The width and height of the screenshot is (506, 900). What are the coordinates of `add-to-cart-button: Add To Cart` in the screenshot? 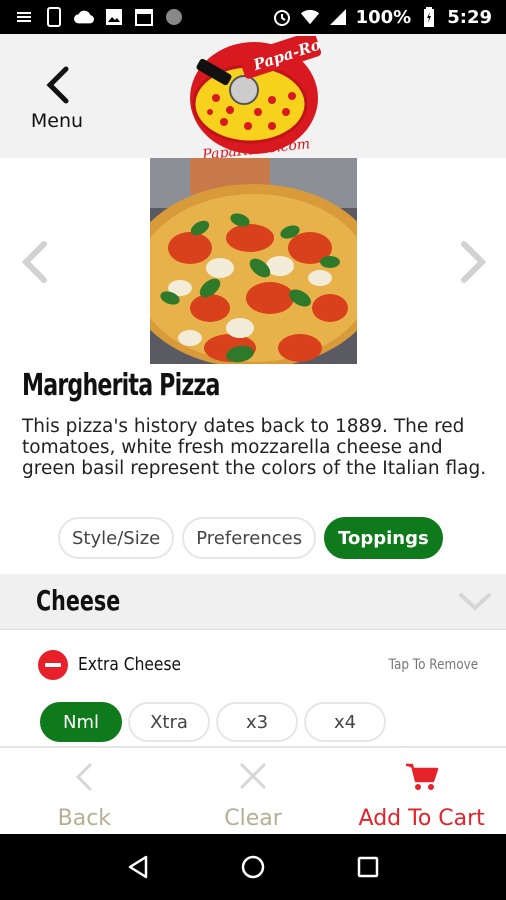 It's located at (421, 791).